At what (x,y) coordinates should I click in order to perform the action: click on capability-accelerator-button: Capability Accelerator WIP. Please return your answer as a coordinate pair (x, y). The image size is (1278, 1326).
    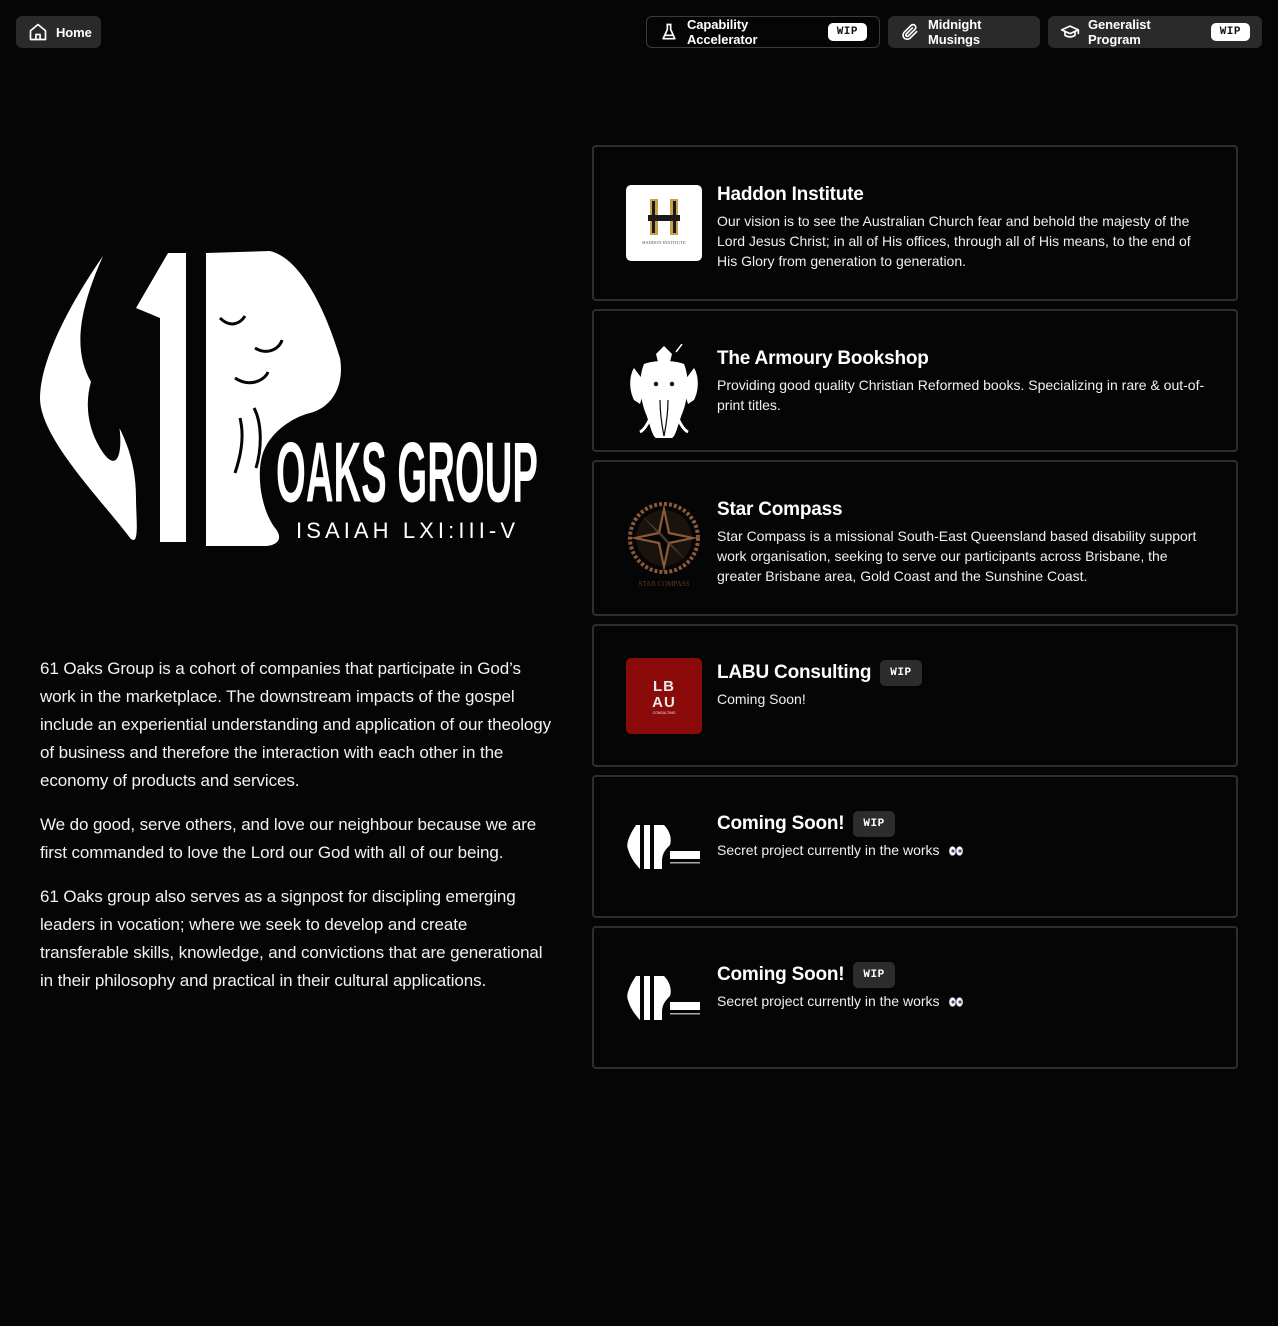
    Looking at the image, I should click on (763, 32).